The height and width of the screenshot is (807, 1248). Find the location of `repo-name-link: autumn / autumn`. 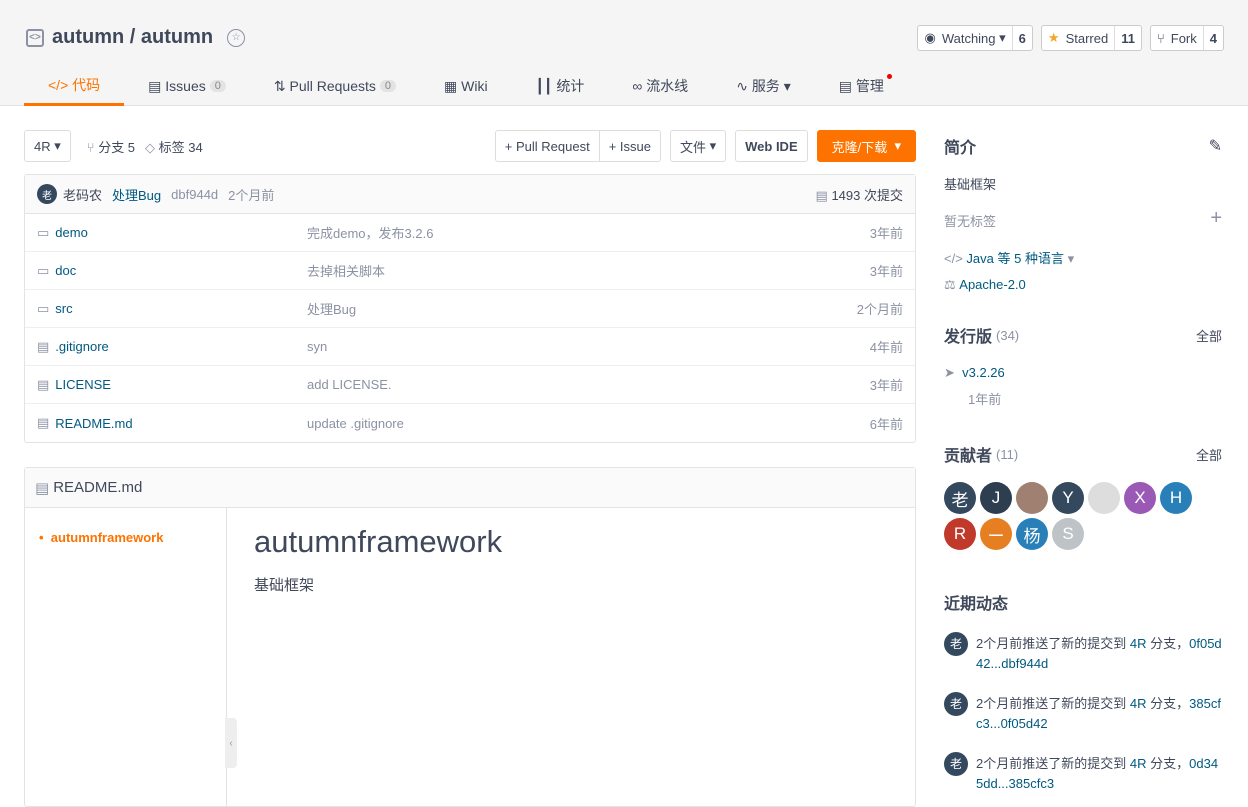

repo-name-link: autumn / autumn is located at coordinates (132, 37).